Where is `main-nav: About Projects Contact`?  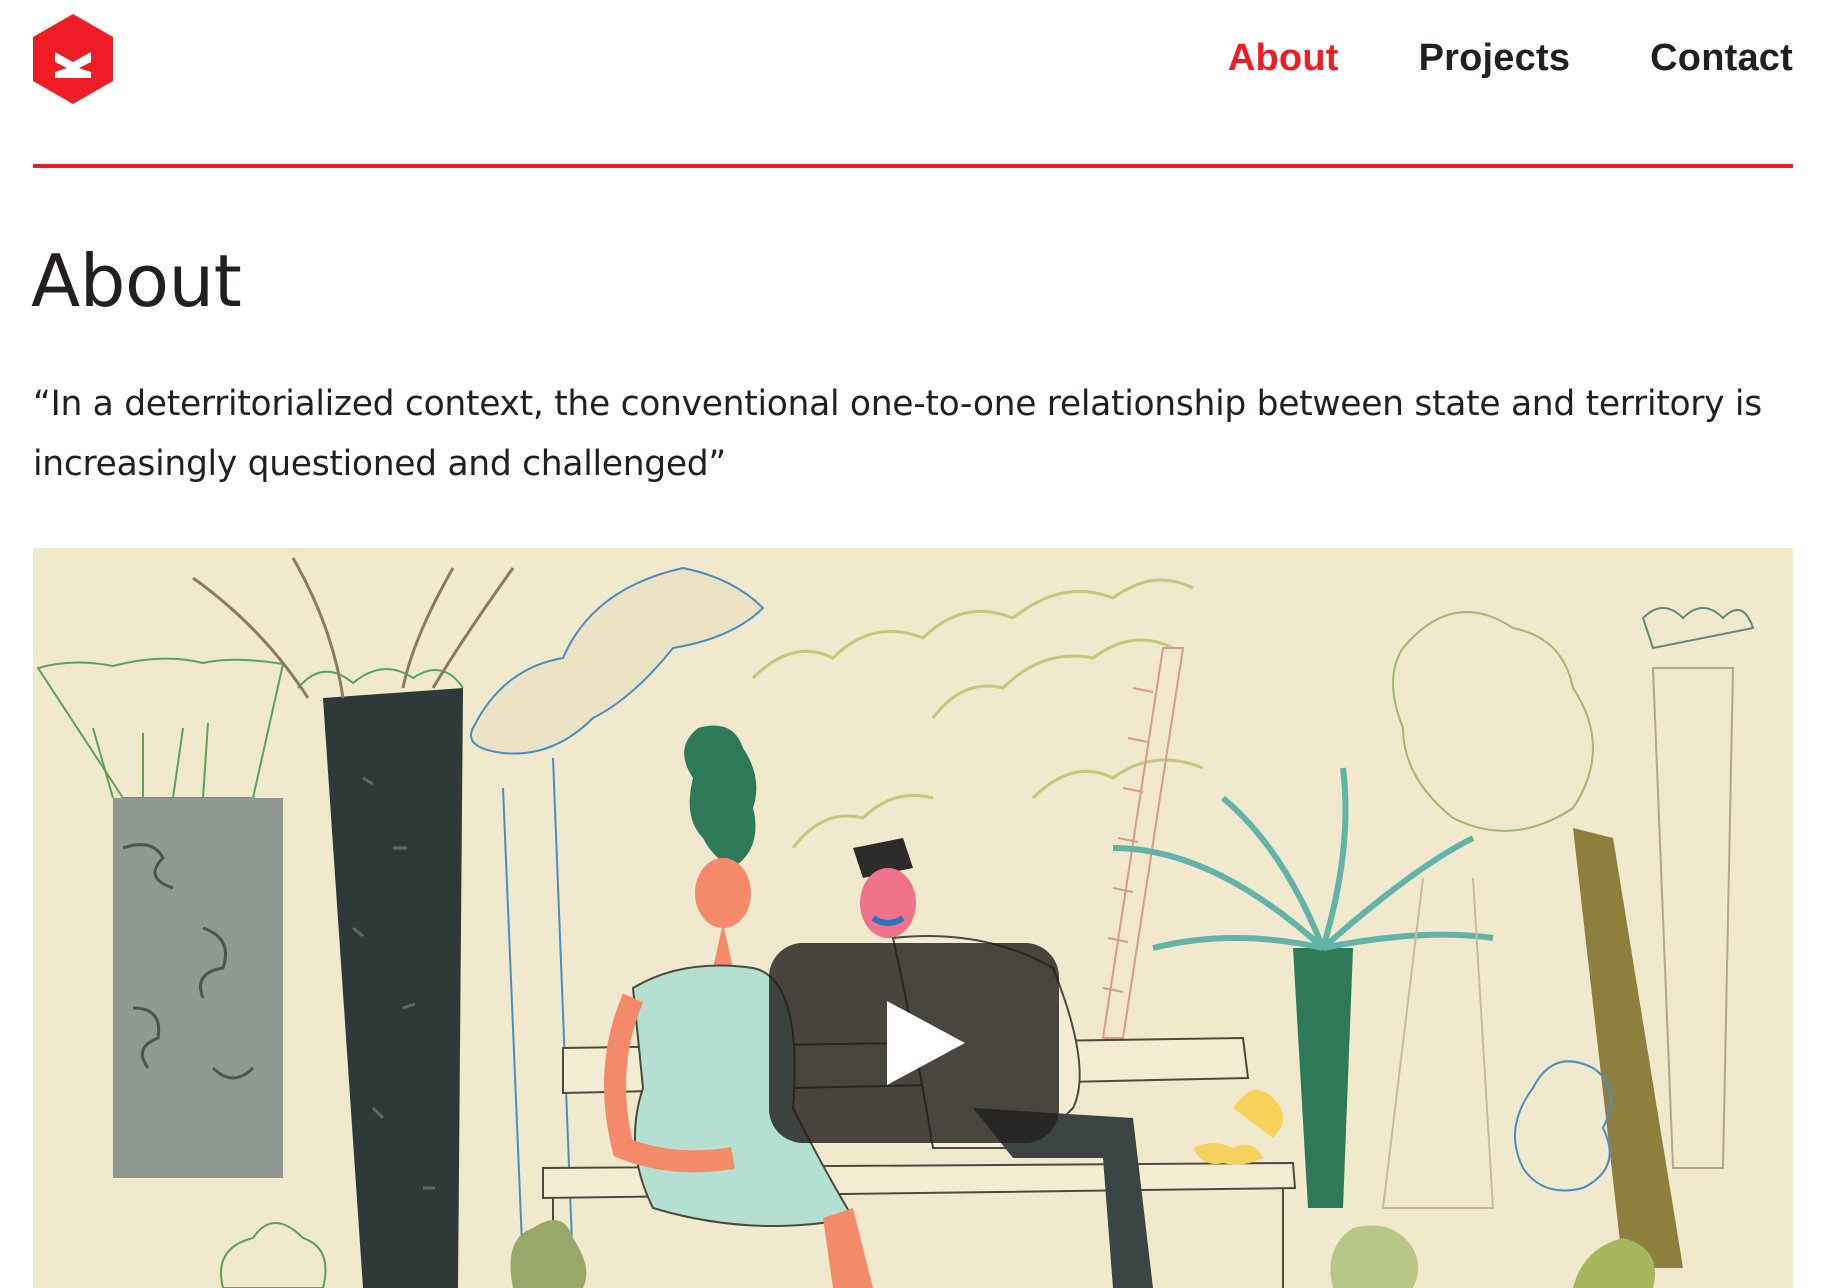 main-nav: About Projects Contact is located at coordinates (1470, 58).